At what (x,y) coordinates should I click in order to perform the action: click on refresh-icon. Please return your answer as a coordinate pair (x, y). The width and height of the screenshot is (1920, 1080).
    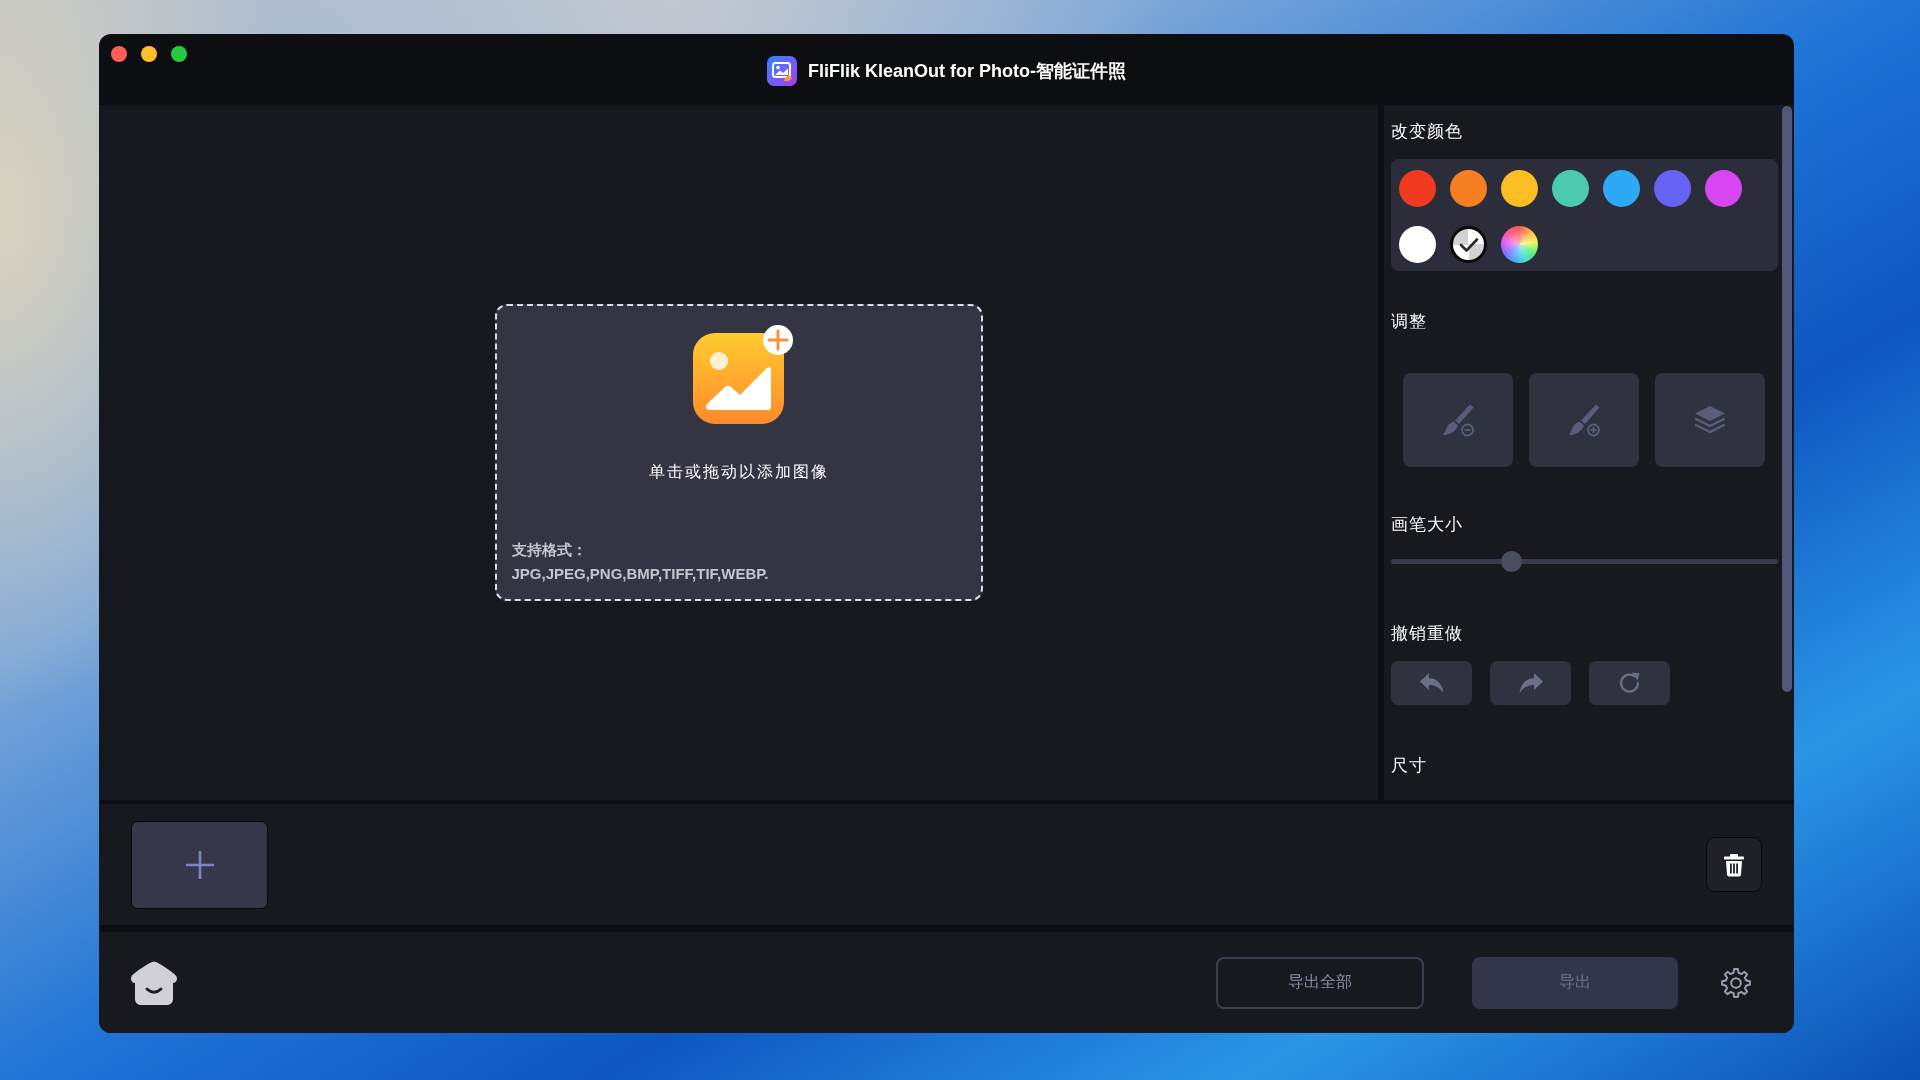
    Looking at the image, I should click on (1629, 683).